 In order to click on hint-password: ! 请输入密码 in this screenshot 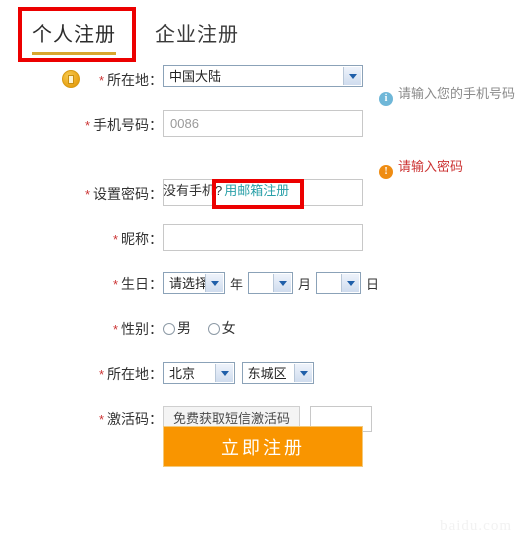, I will do `click(421, 169)`.